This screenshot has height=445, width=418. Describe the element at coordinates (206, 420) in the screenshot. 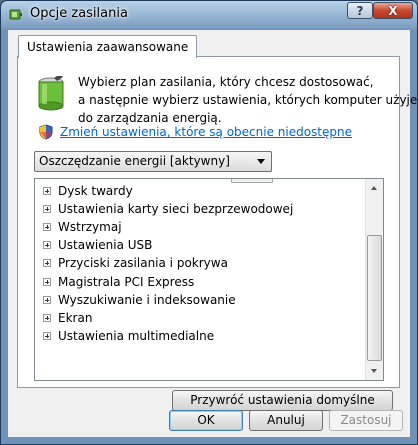

I see `ok-button: OK` at that location.